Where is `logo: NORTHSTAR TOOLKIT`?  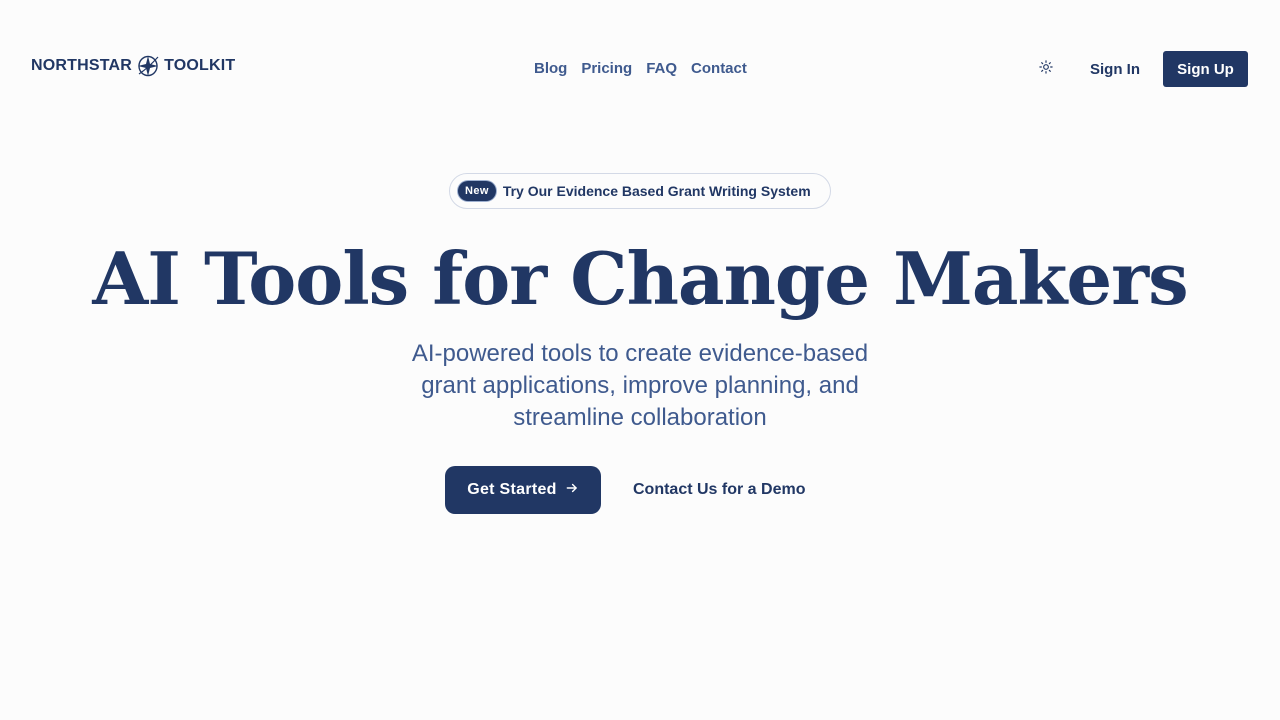 logo: NORTHSTAR TOOLKIT is located at coordinates (133, 66).